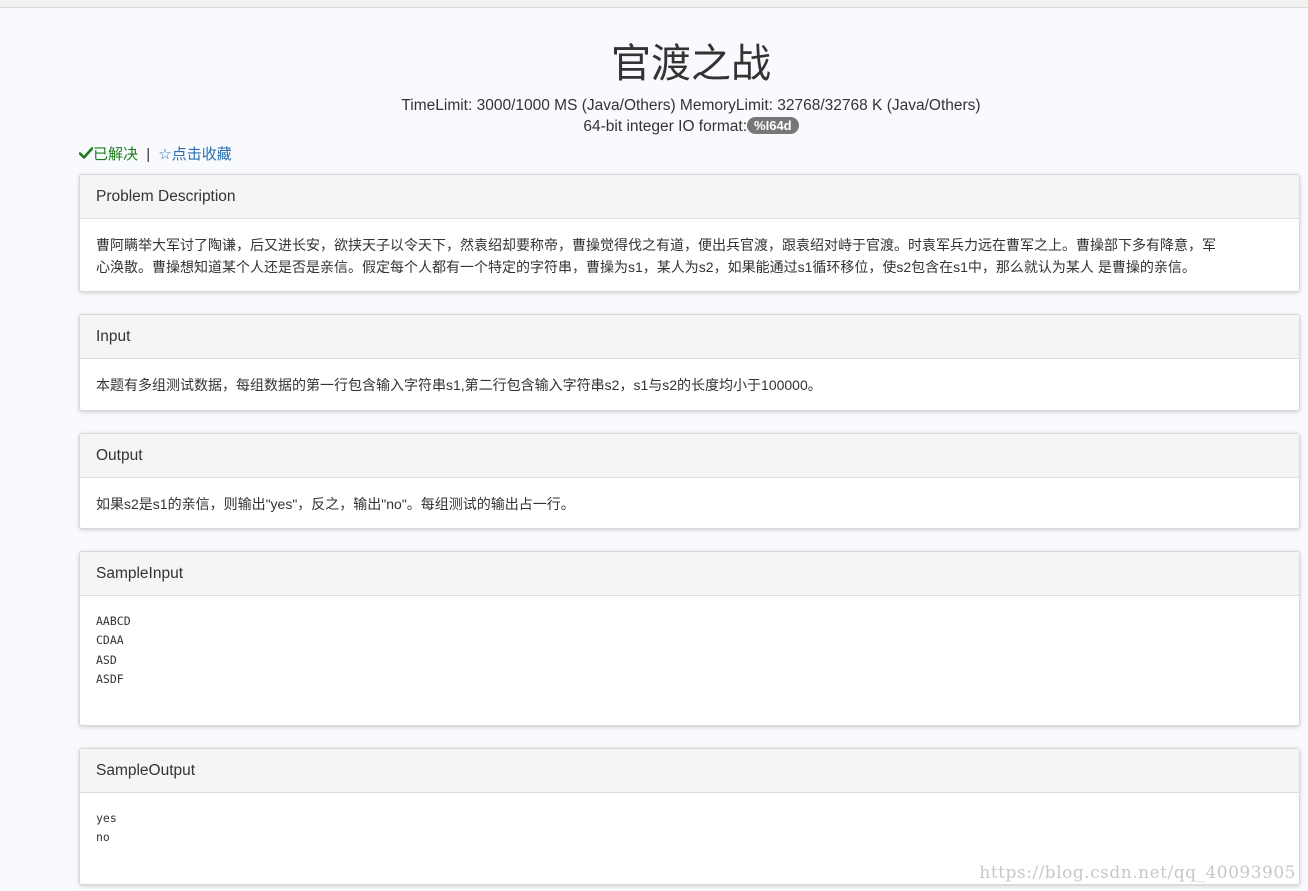 This screenshot has width=1308, height=891. What do you see at coordinates (116, 154) in the screenshot?
I see `solved-label: 已解决` at bounding box center [116, 154].